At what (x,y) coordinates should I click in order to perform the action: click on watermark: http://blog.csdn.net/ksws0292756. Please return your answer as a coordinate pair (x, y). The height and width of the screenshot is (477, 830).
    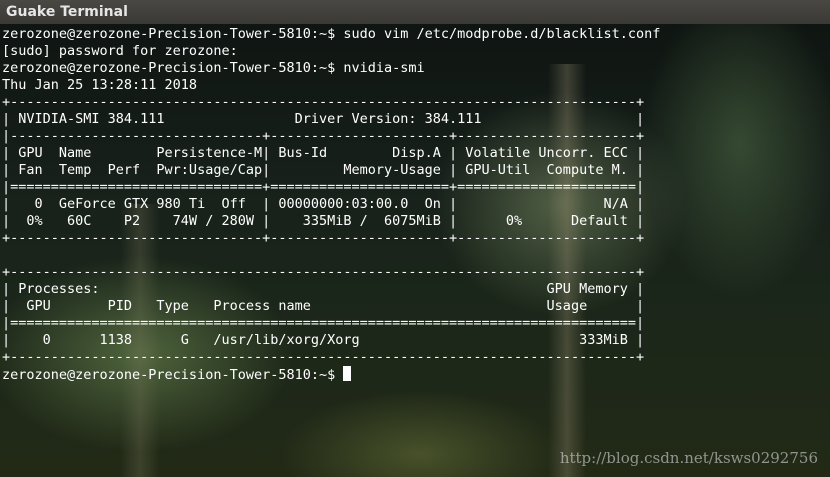
    Looking at the image, I should click on (688, 458).